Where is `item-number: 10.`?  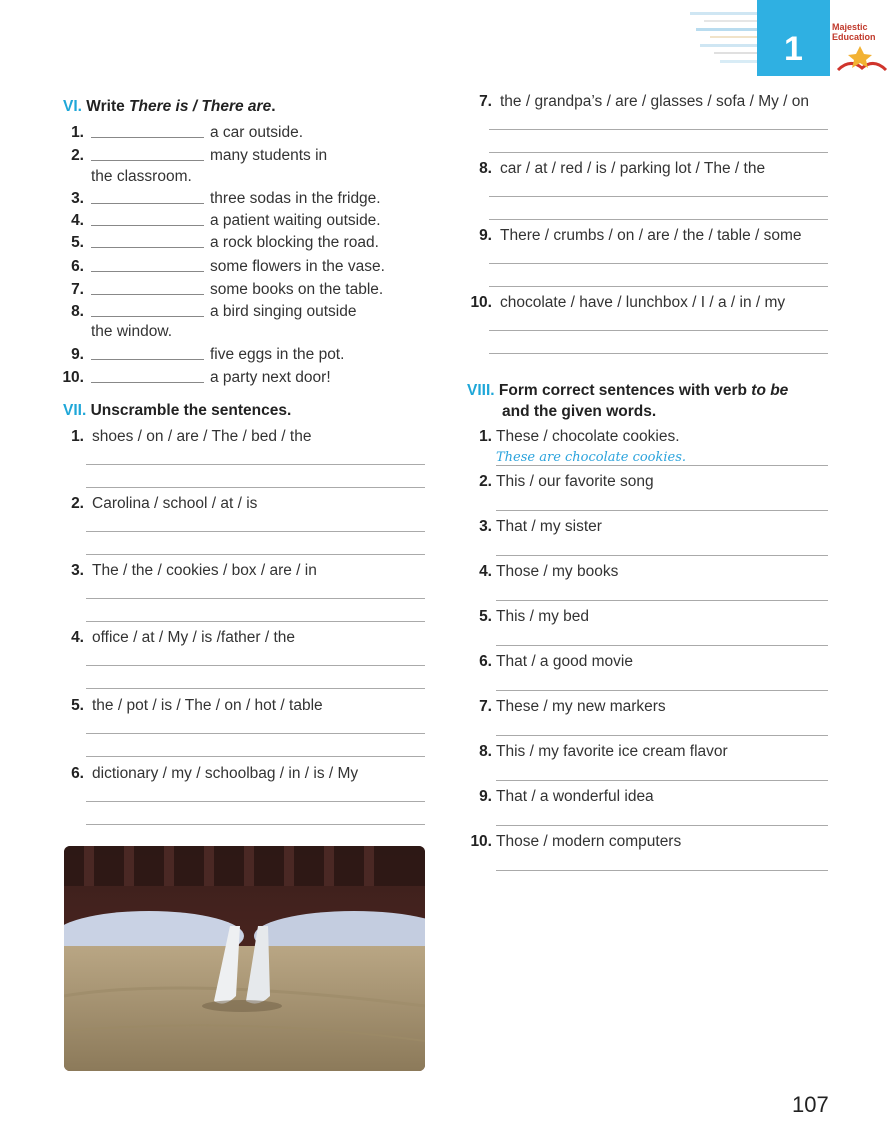
item-number: 10. is located at coordinates (481, 841).